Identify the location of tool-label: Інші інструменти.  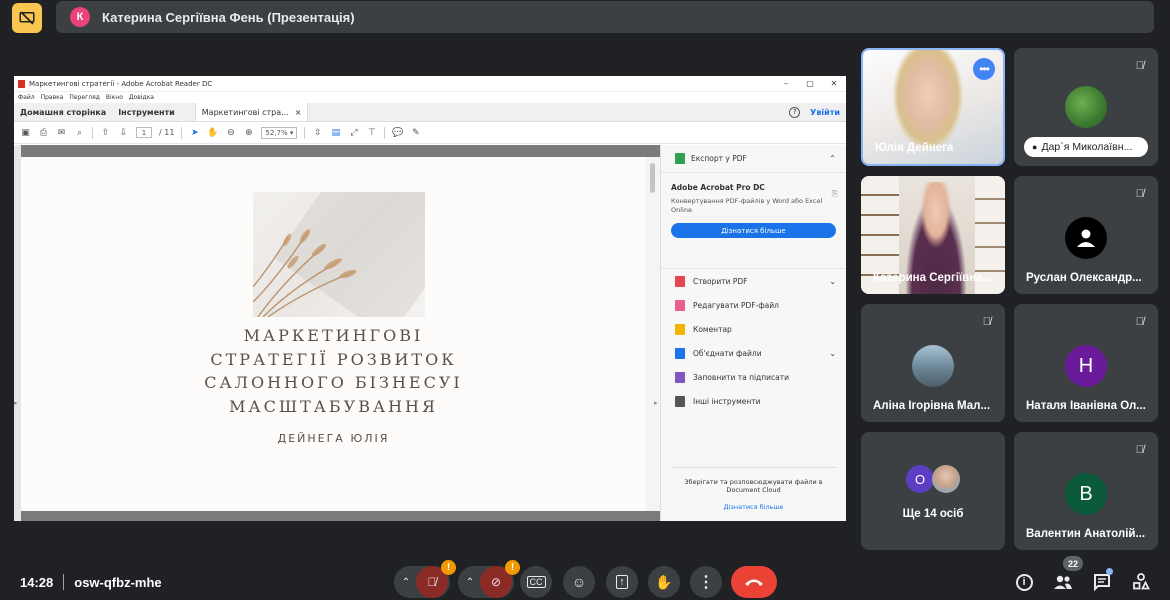
(727, 401).